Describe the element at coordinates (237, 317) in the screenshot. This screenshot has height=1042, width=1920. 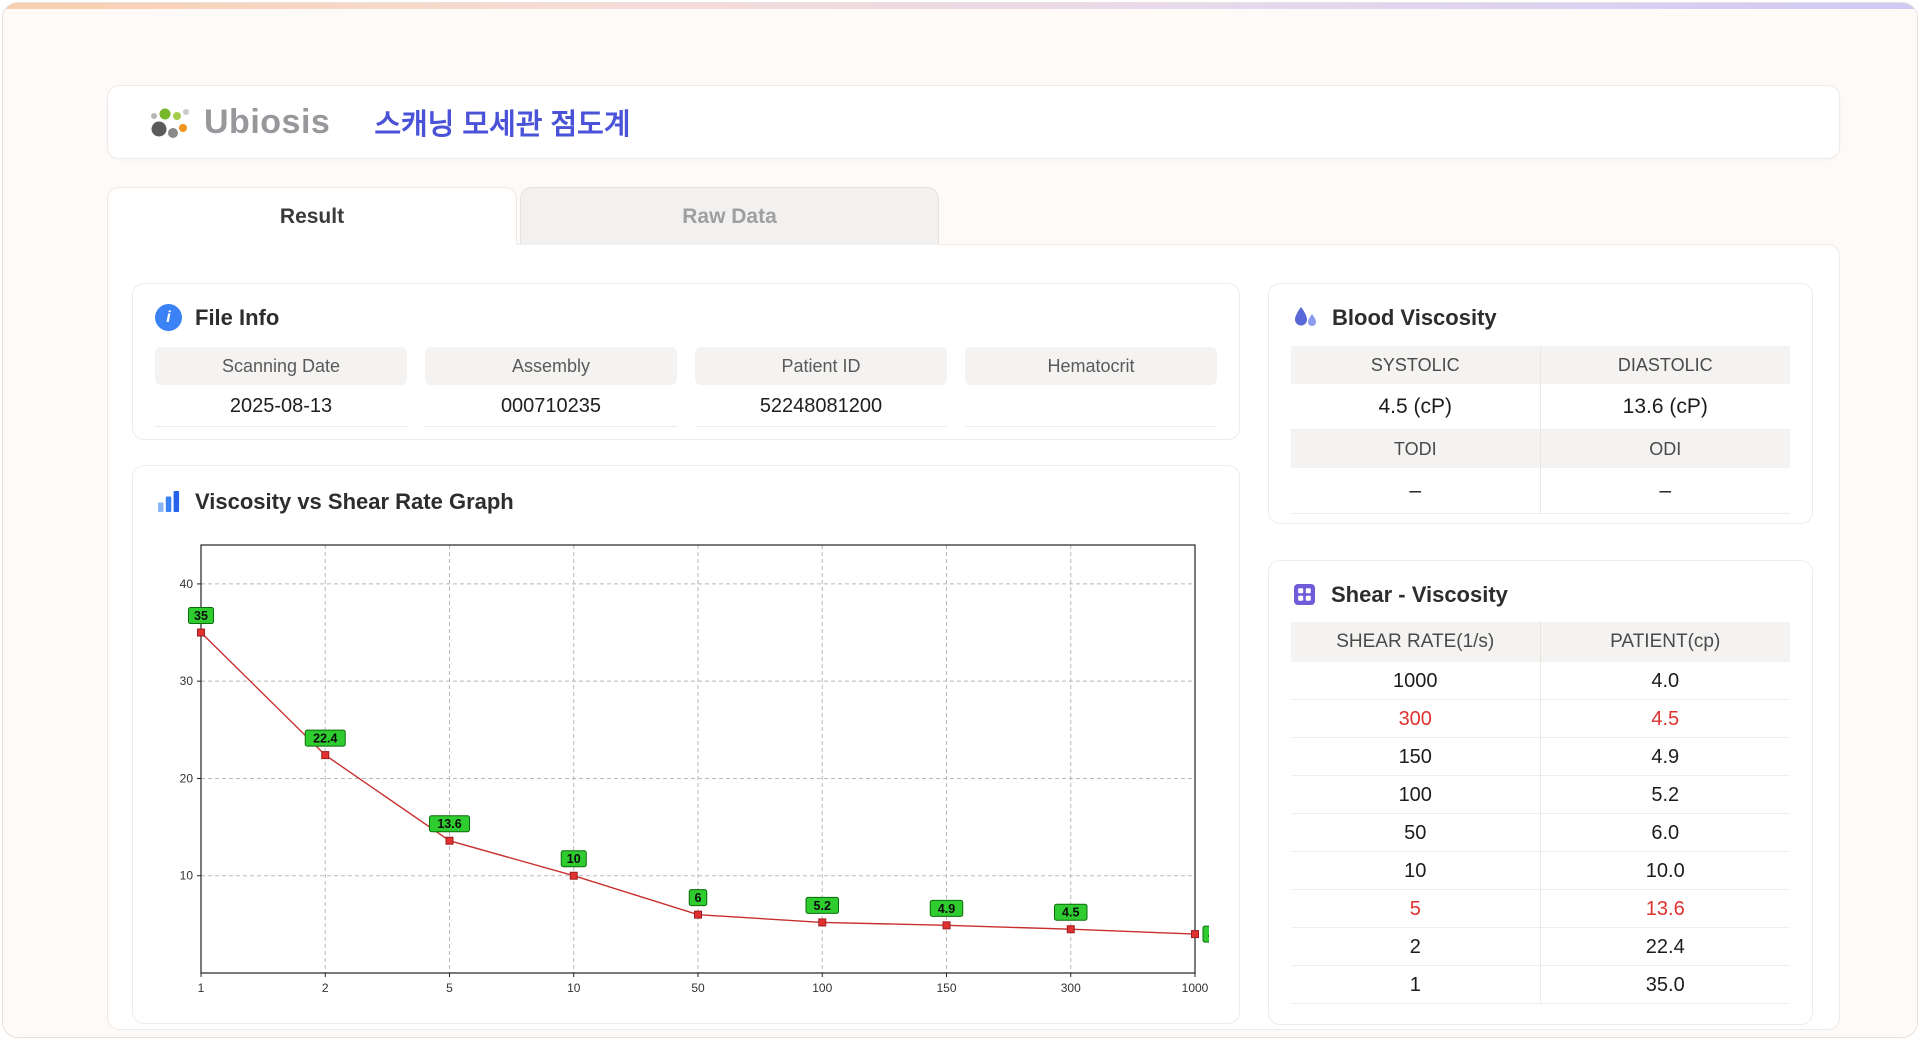
I see `file-info-title: File Info` at that location.